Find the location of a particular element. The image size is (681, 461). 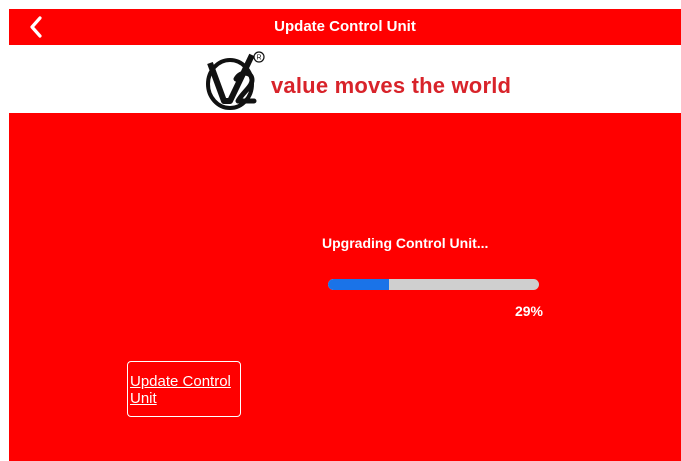

page-title: Update Control Unit is located at coordinates (345, 26).